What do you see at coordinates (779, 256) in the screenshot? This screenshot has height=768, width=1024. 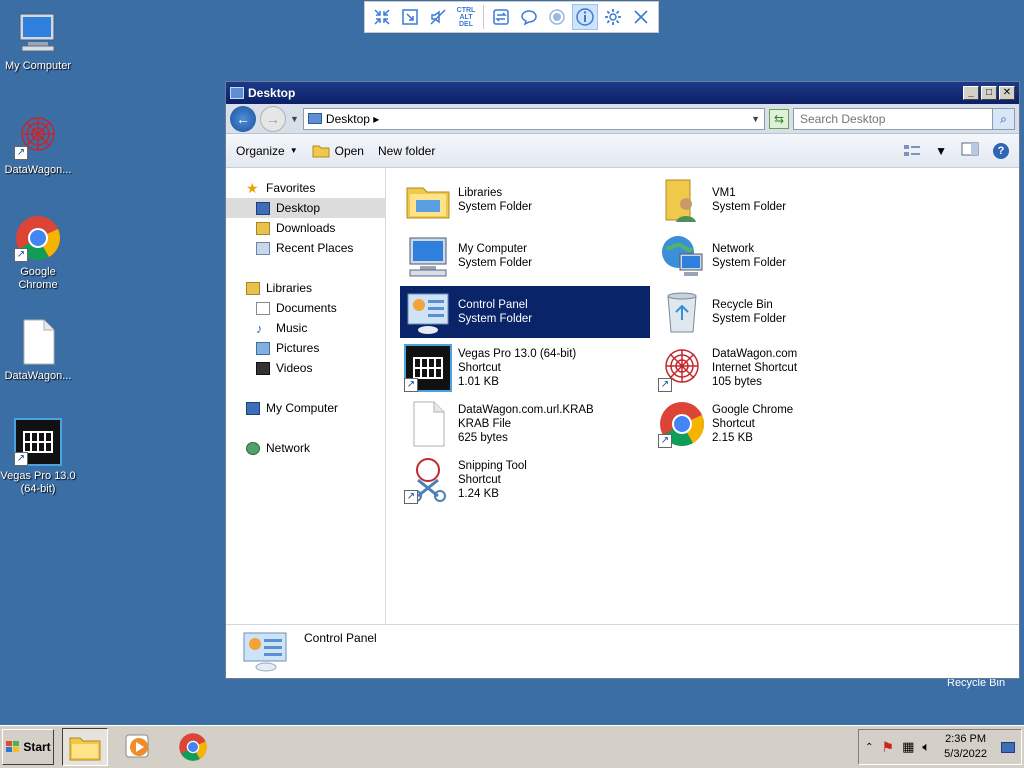 I see `file-item-network: Network System Folder` at bounding box center [779, 256].